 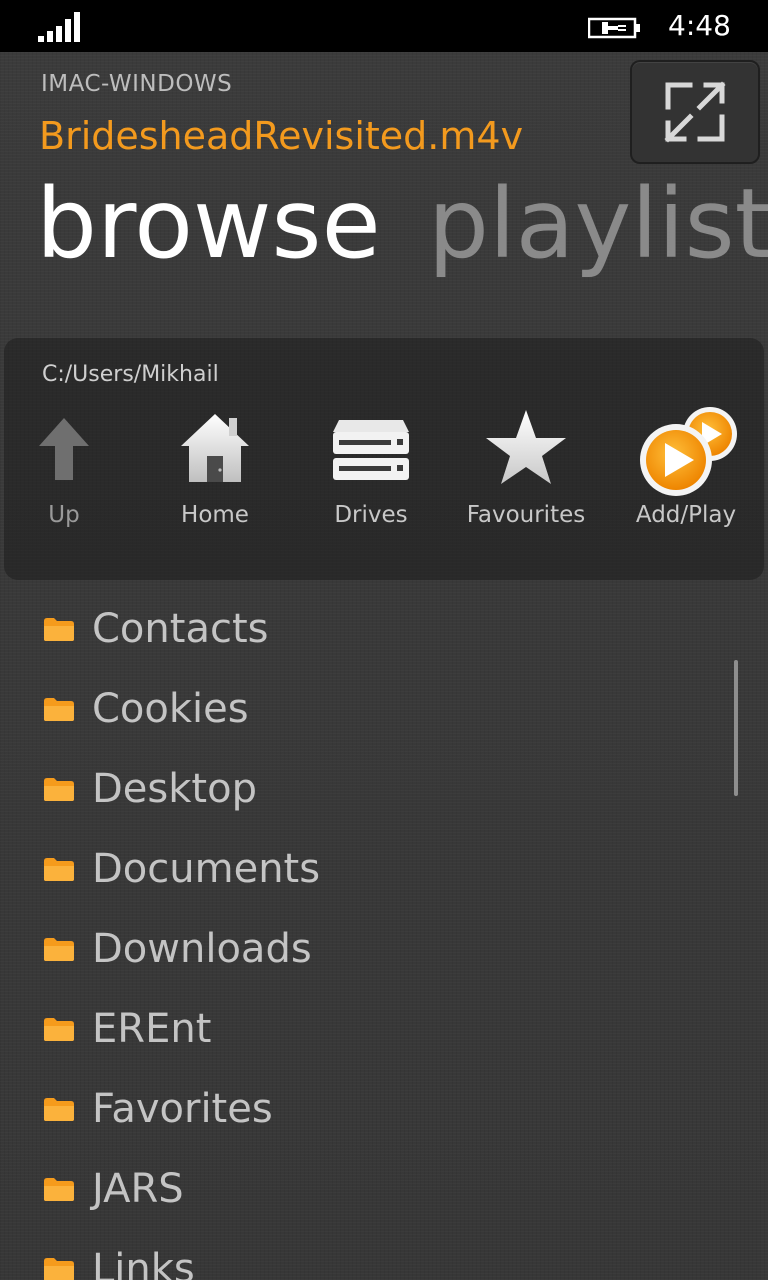 I want to click on favourites-button: Favourites, so click(x=526, y=476).